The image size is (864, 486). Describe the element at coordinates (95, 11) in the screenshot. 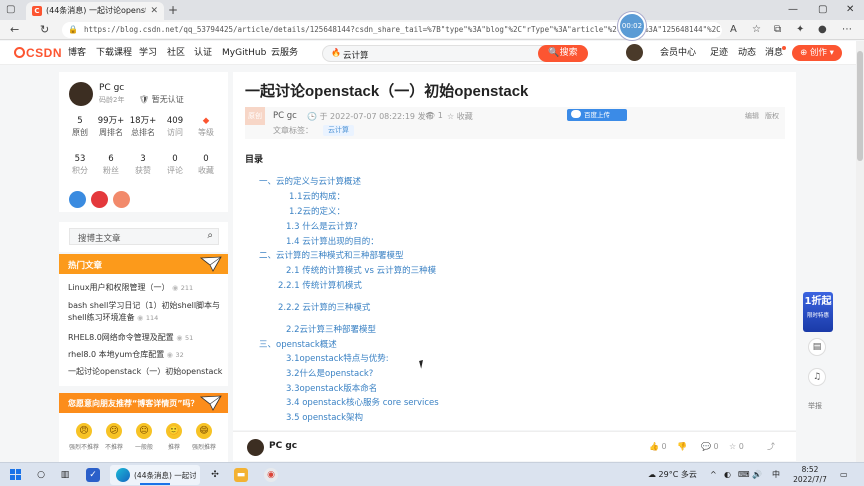

I see `browser-tab: C (44条消息) 一起讨论openstack ✕` at that location.